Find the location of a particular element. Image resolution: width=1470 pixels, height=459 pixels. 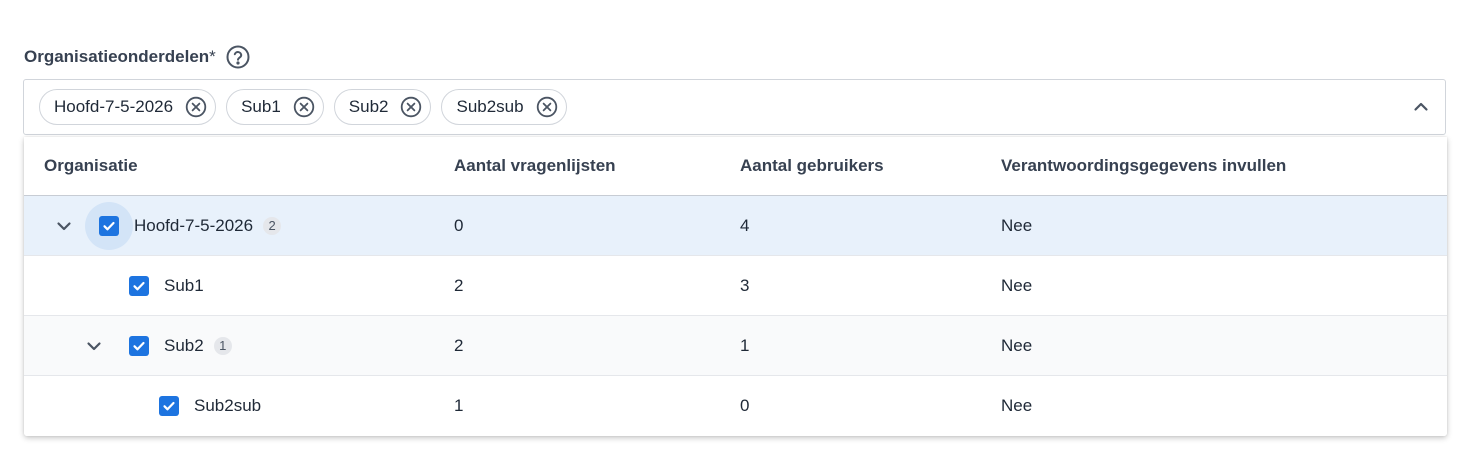

table-row: Sub2sub 1 0 Nee is located at coordinates (735, 406).